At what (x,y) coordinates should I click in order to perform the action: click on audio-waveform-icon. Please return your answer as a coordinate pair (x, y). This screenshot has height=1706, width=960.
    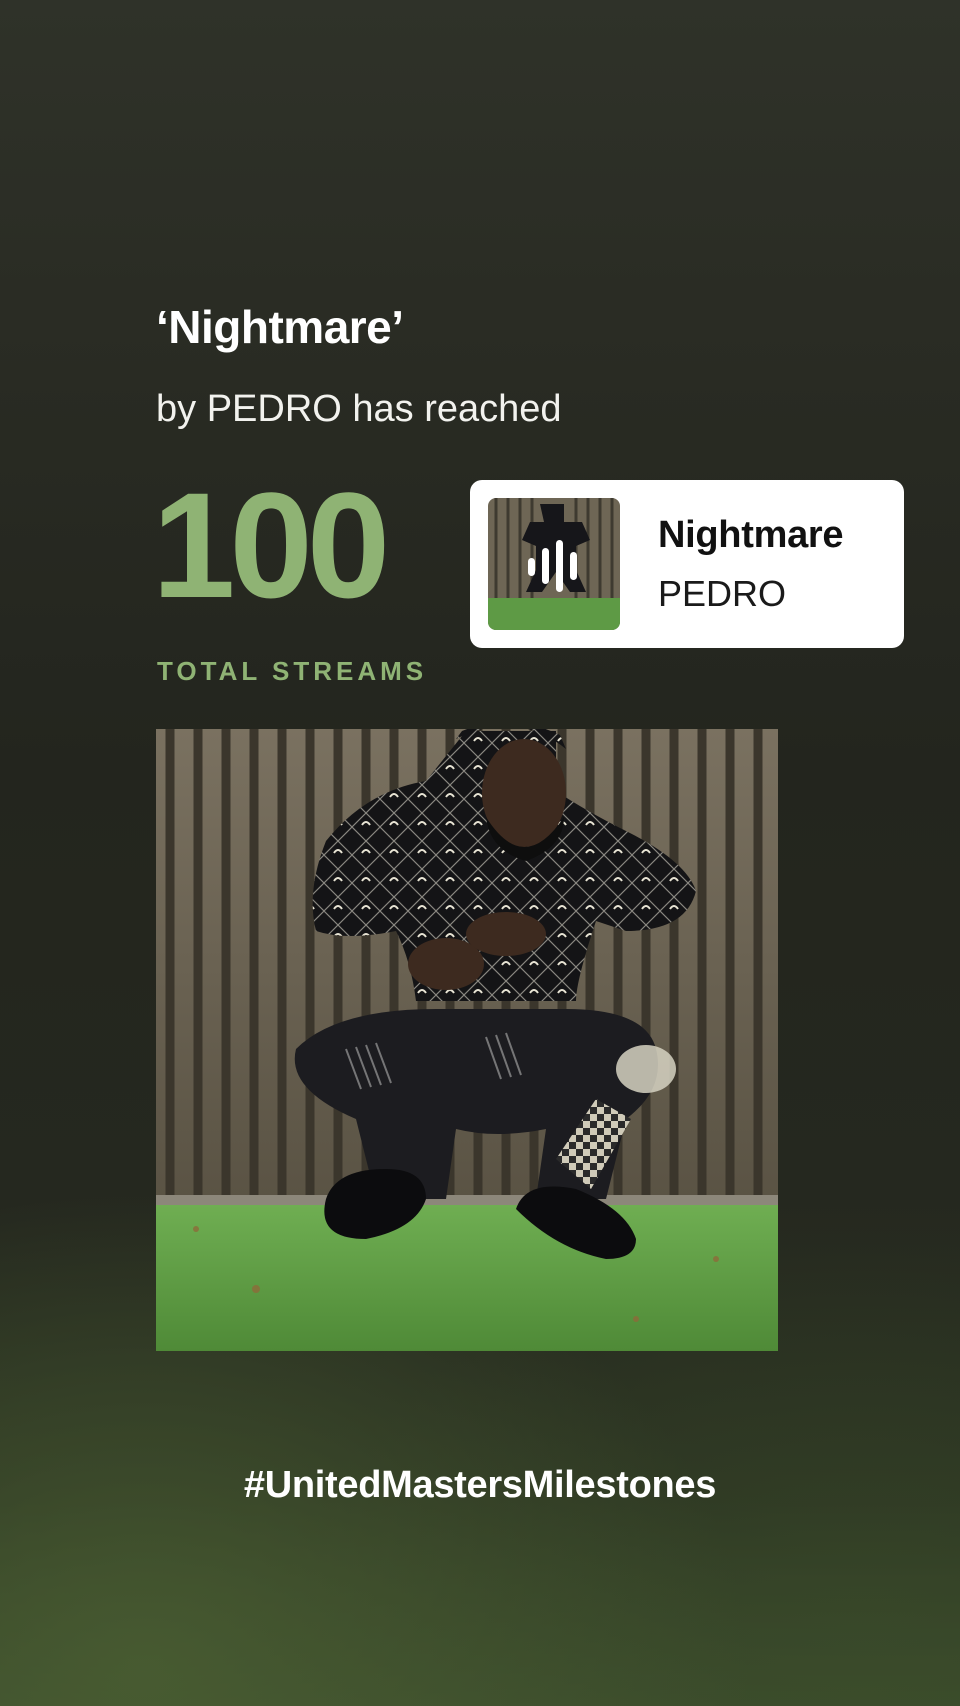
    Looking at the image, I should click on (552, 566).